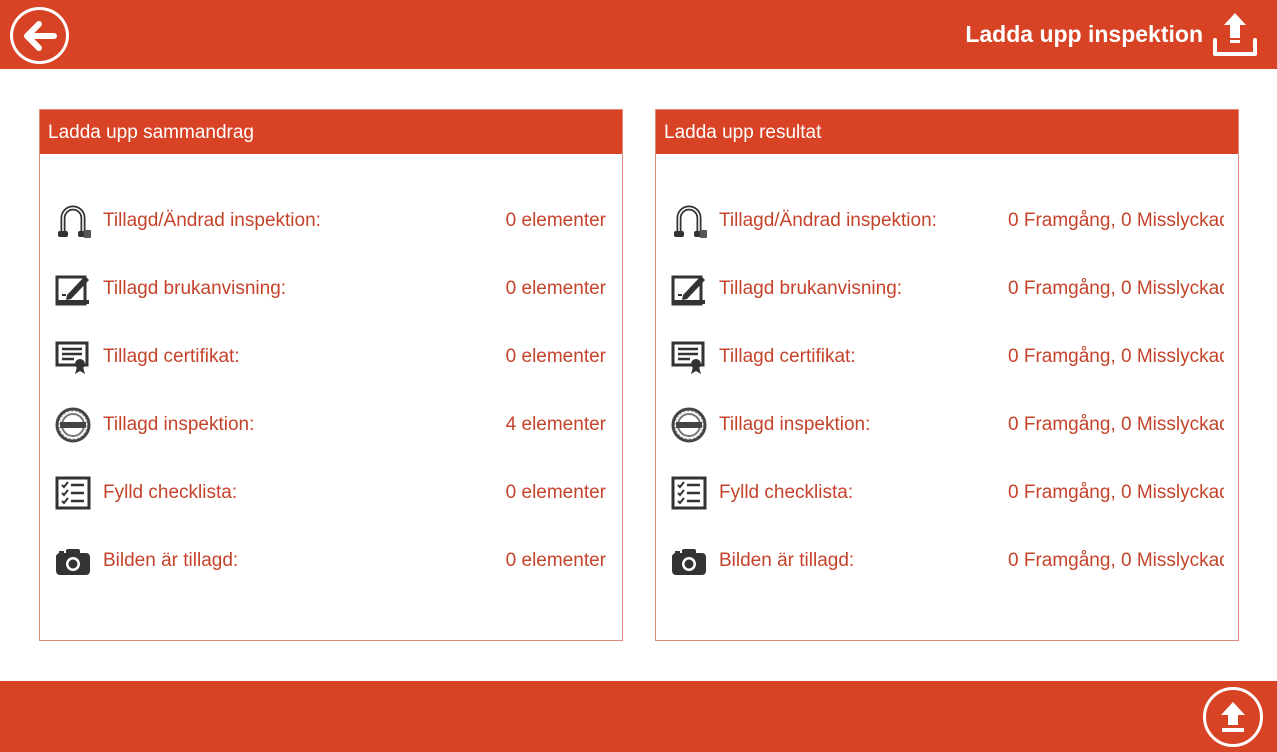 The width and height of the screenshot is (1277, 752). I want to click on summary-row-modified-inspection: Tillagd/Ändrad inspektion: 0 elementer, so click(331, 221).